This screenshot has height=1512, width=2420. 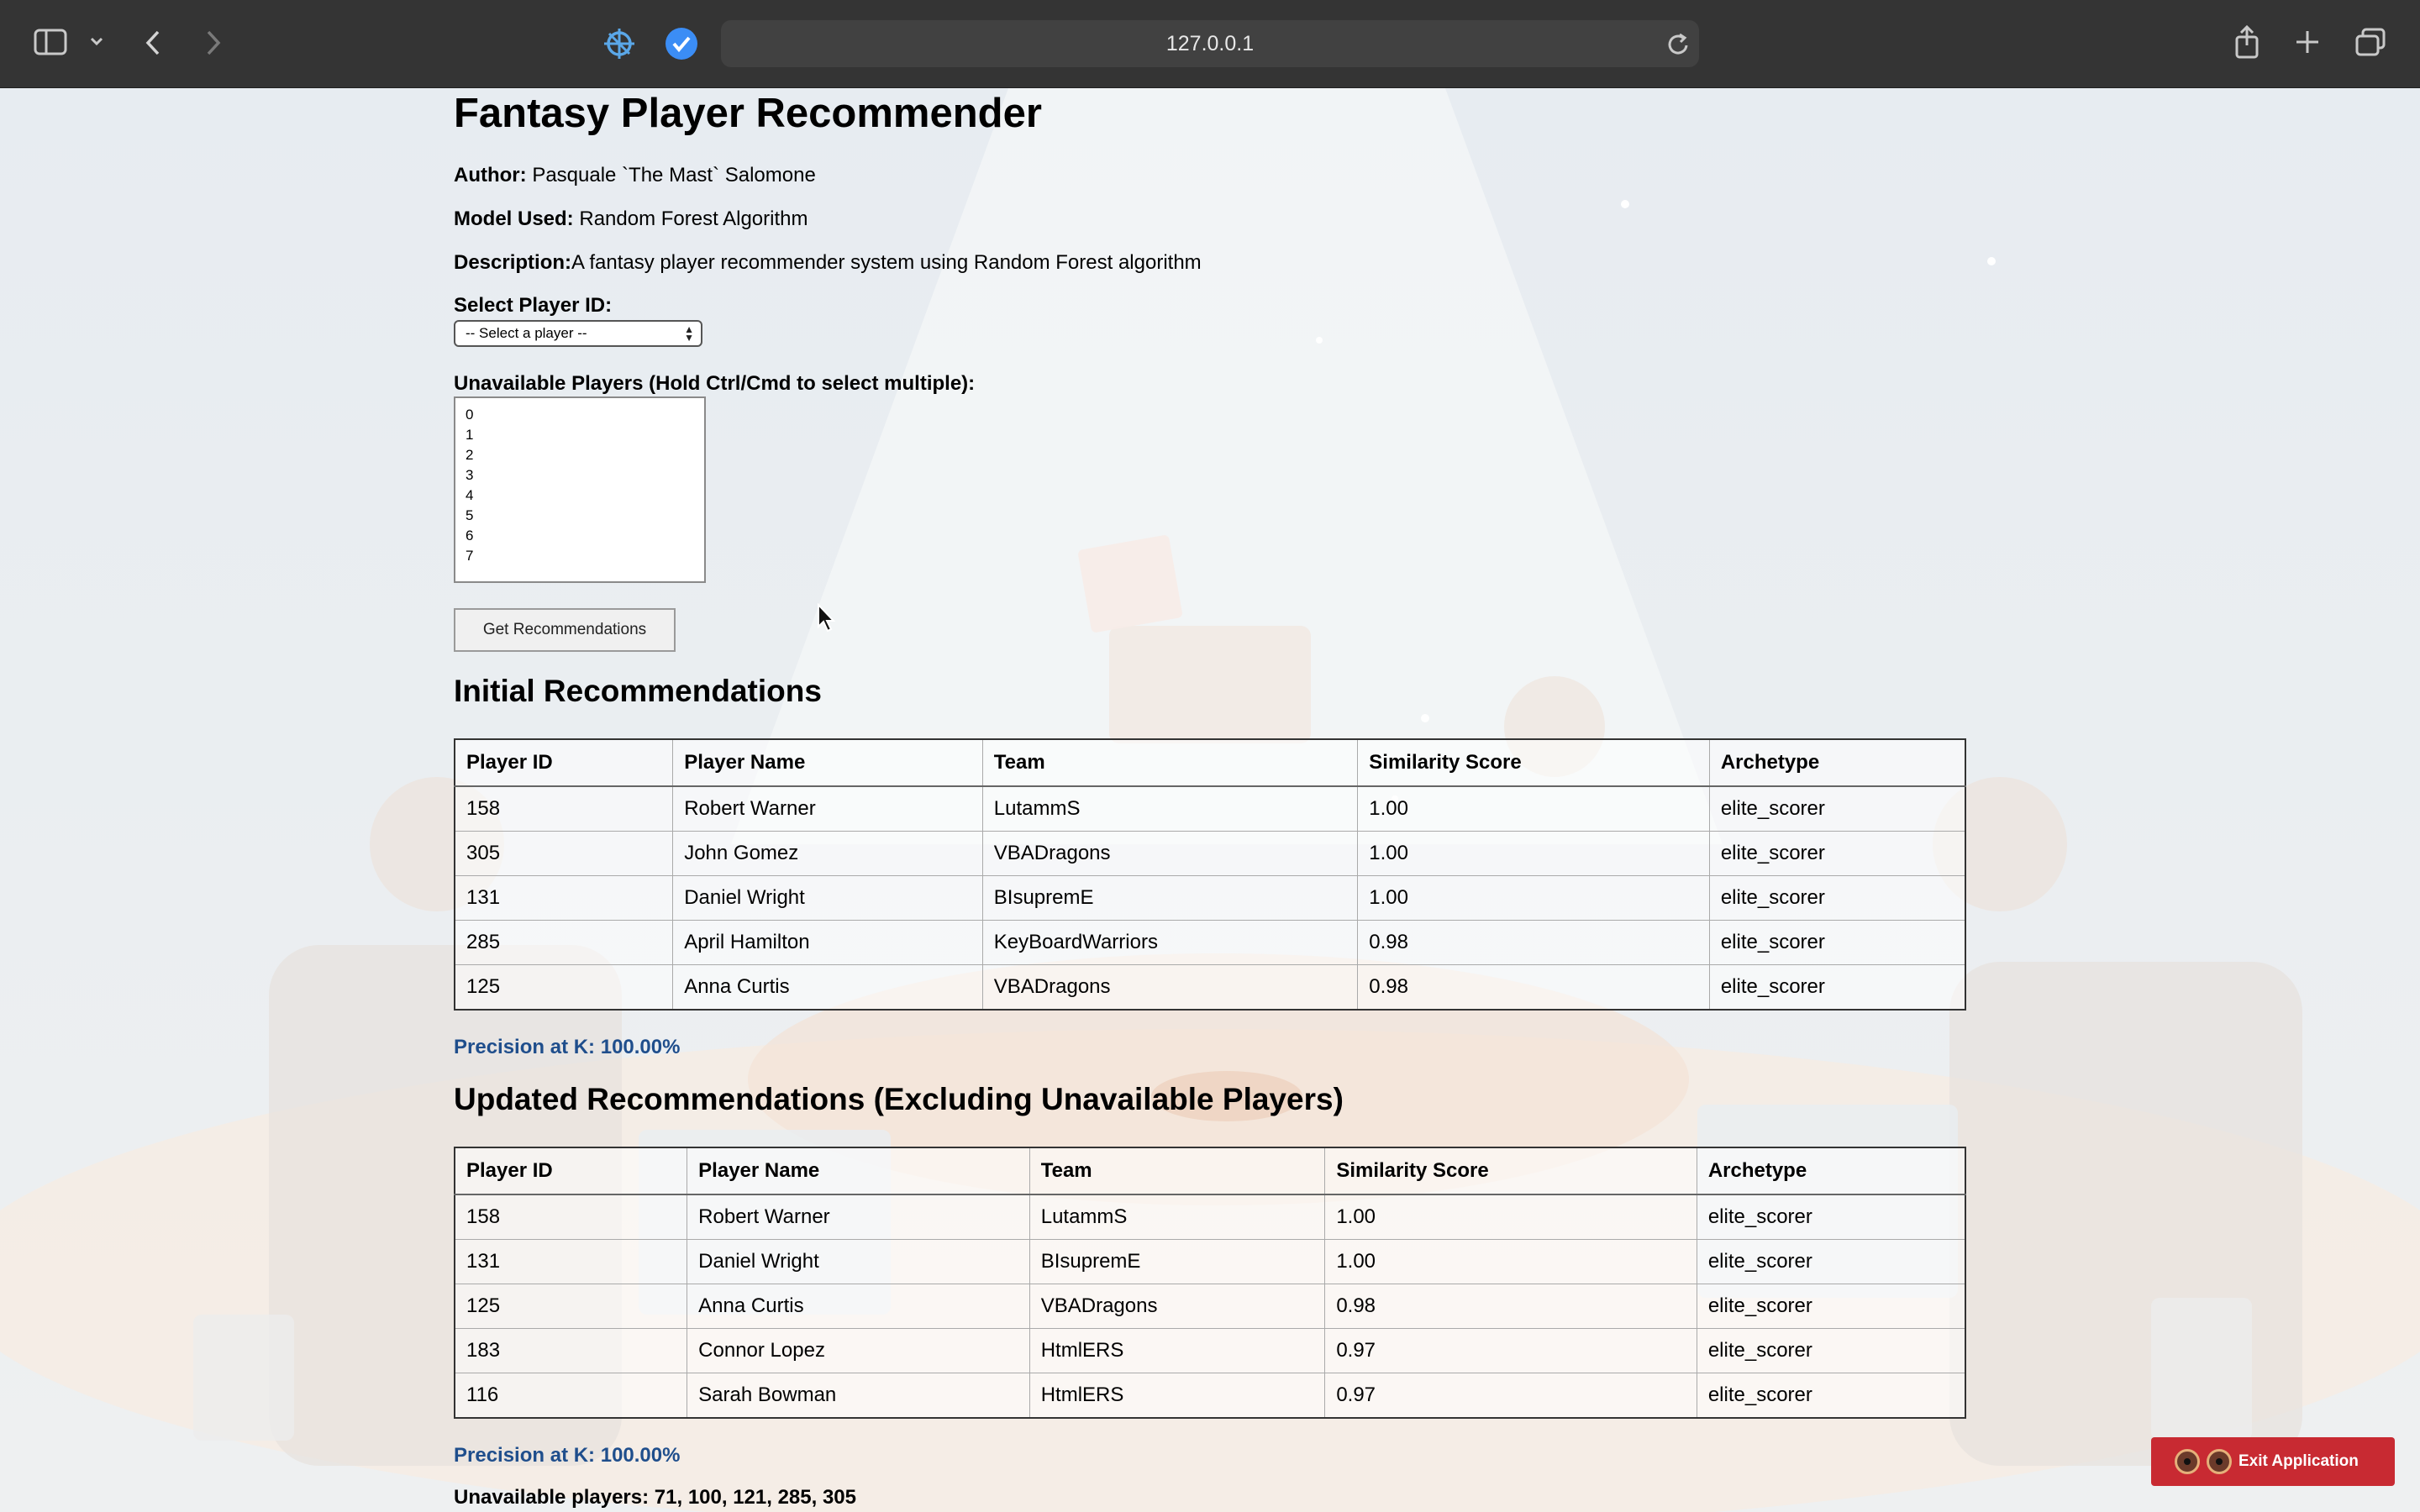 I want to click on share-icon, so click(x=2246, y=42).